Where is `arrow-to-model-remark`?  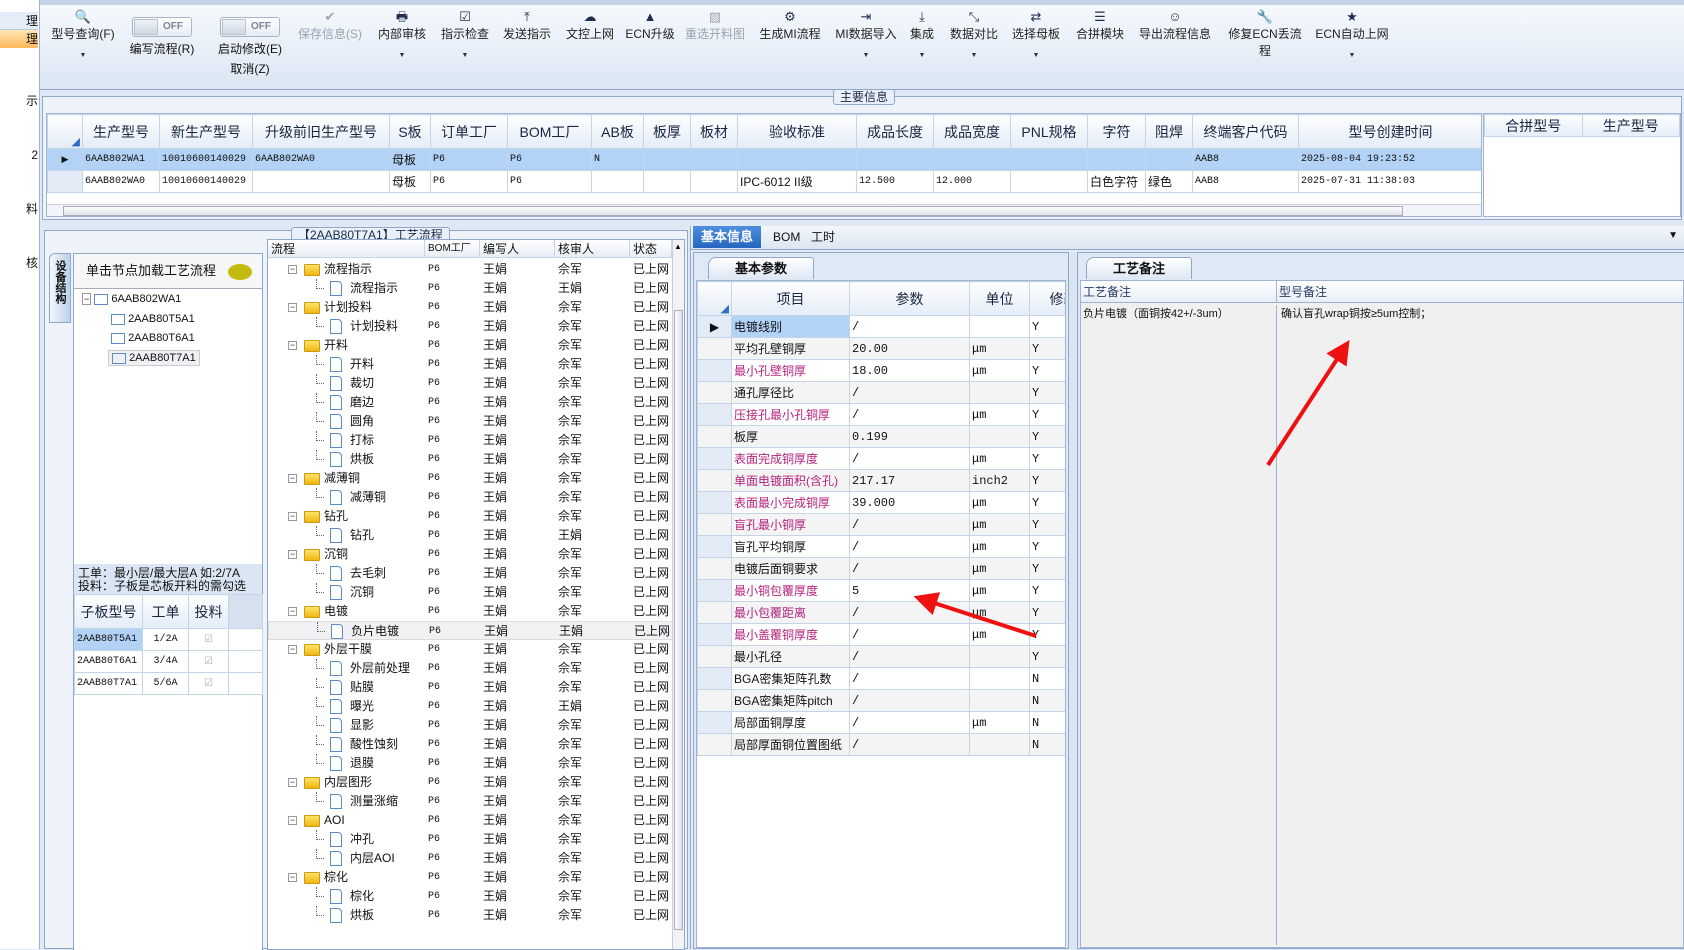
arrow-to-model-remark is located at coordinates (1308, 403).